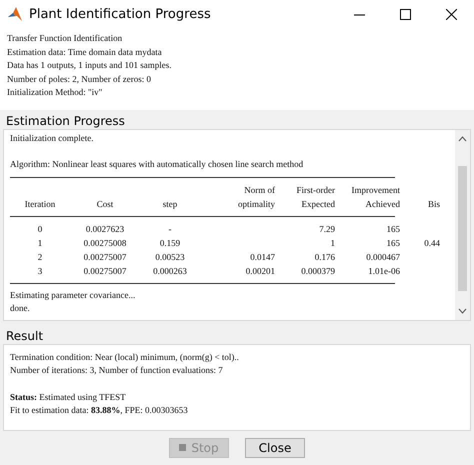 This screenshot has height=465, width=474. What do you see at coordinates (462, 311) in the screenshot?
I see `scroll-down-icon` at bounding box center [462, 311].